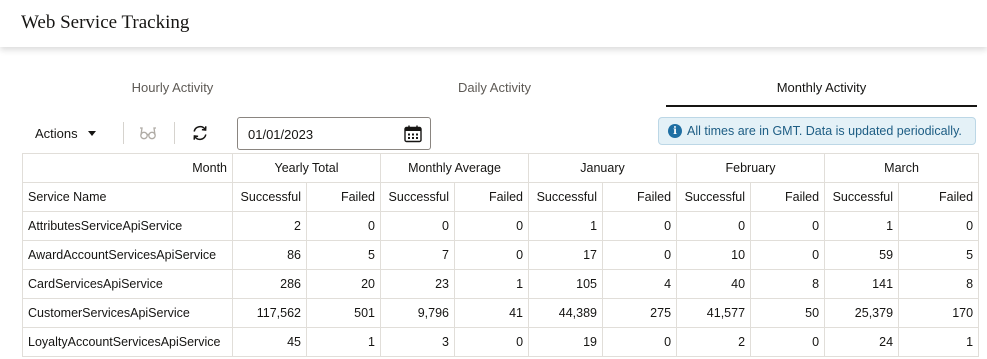 This screenshot has width=987, height=359. What do you see at coordinates (56, 133) in the screenshot?
I see `actions-label: Actions` at bounding box center [56, 133].